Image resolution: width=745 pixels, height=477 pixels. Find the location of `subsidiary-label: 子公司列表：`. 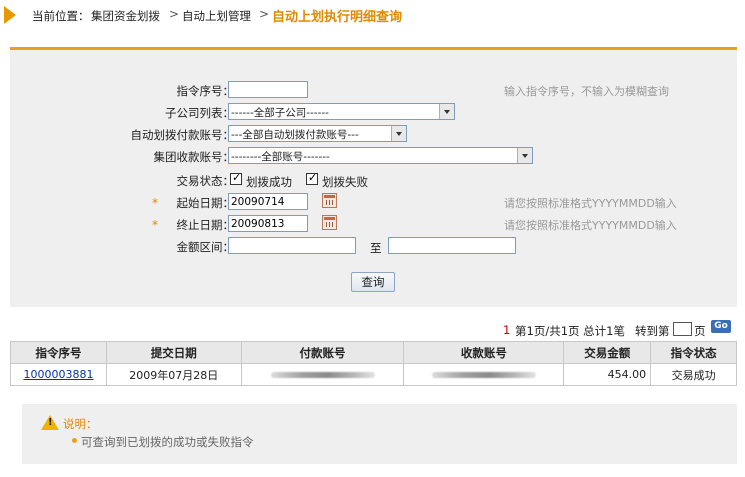

subsidiary-label: 子公司列表： is located at coordinates (199, 113).